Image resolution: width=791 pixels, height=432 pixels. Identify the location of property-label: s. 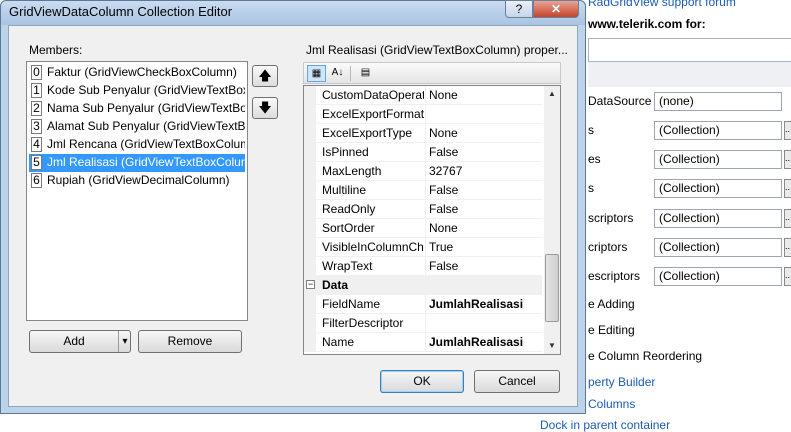
(591, 188).